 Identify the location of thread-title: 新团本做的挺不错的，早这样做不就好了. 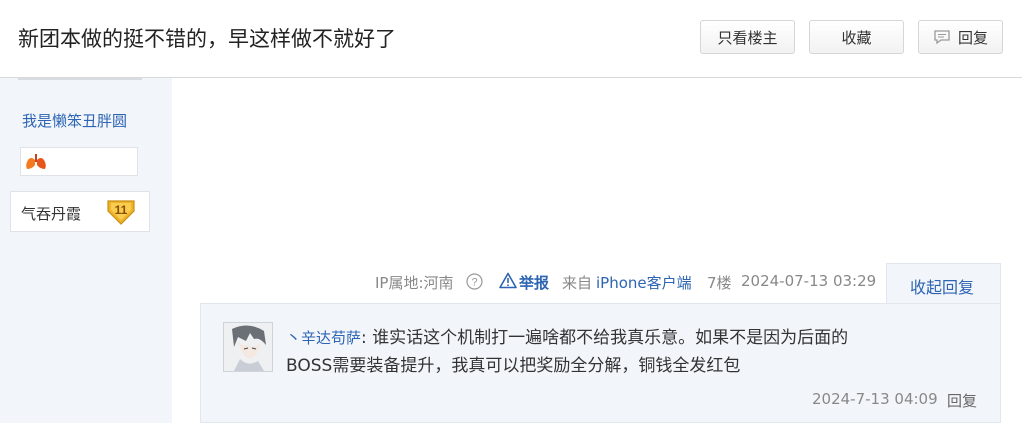
(207, 39).